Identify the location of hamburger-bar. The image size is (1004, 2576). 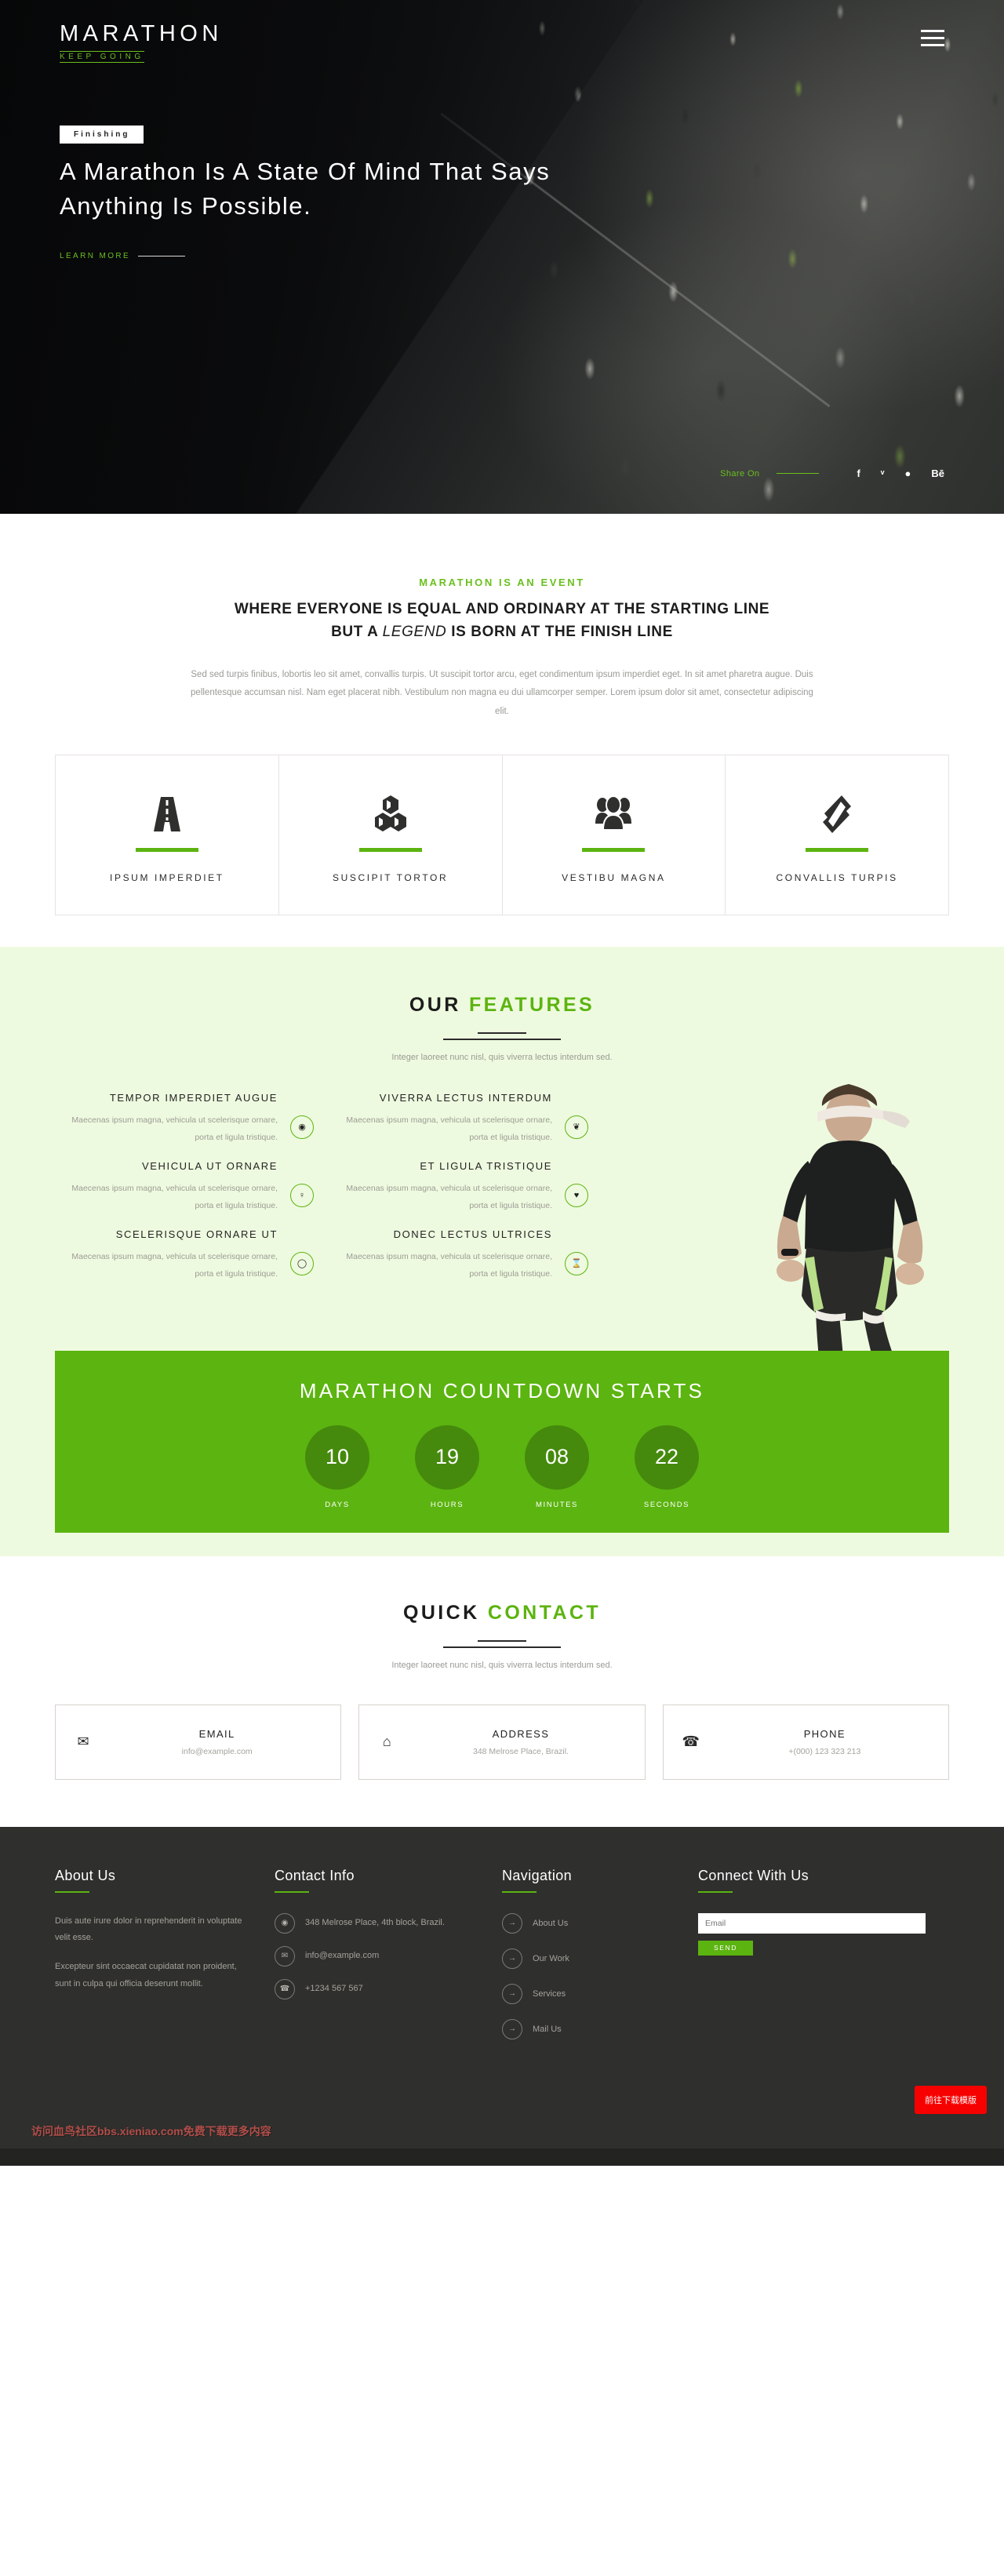
(933, 38).